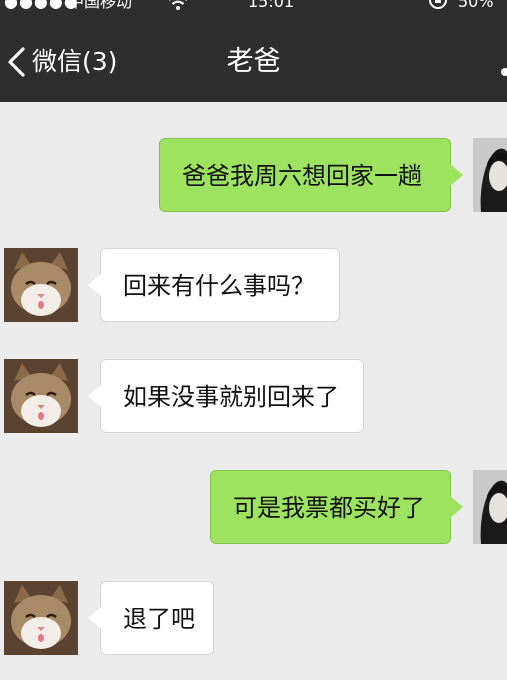 The width and height of the screenshot is (507, 680). What do you see at coordinates (271, 5) in the screenshot?
I see `status-time: 15:01` at bounding box center [271, 5].